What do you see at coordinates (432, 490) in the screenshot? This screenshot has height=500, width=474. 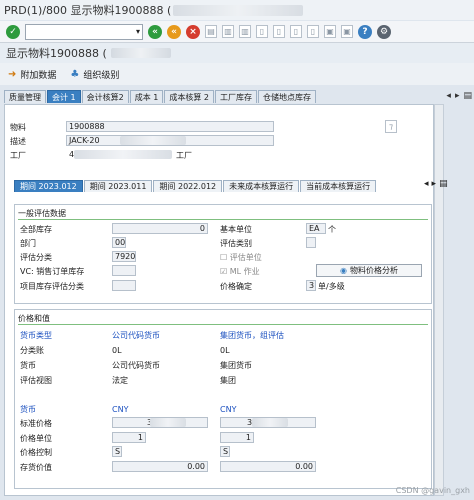 I see `watermark: CSDN @gavin_gxh` at bounding box center [432, 490].